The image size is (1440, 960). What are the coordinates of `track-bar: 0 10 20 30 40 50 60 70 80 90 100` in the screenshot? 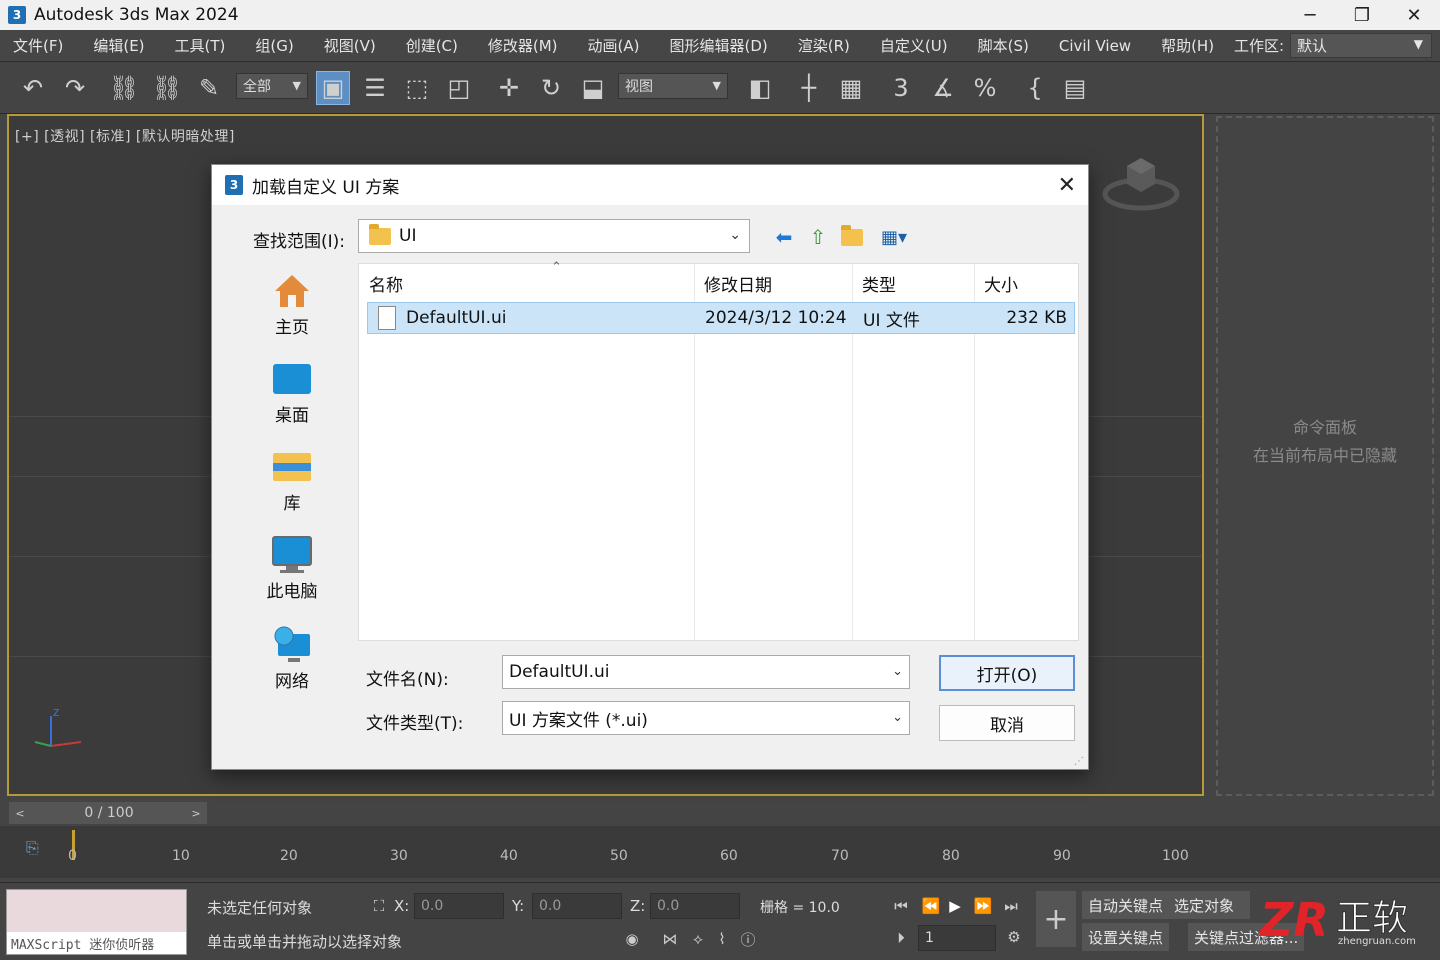 It's located at (715, 850).